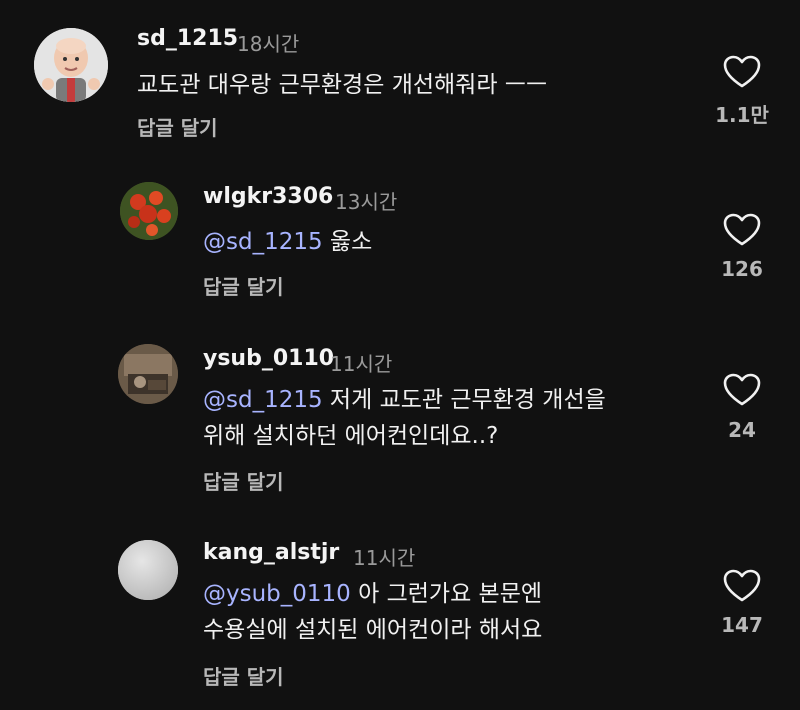 This screenshot has width=800, height=710. What do you see at coordinates (268, 358) in the screenshot?
I see `username: ysub_0110` at bounding box center [268, 358].